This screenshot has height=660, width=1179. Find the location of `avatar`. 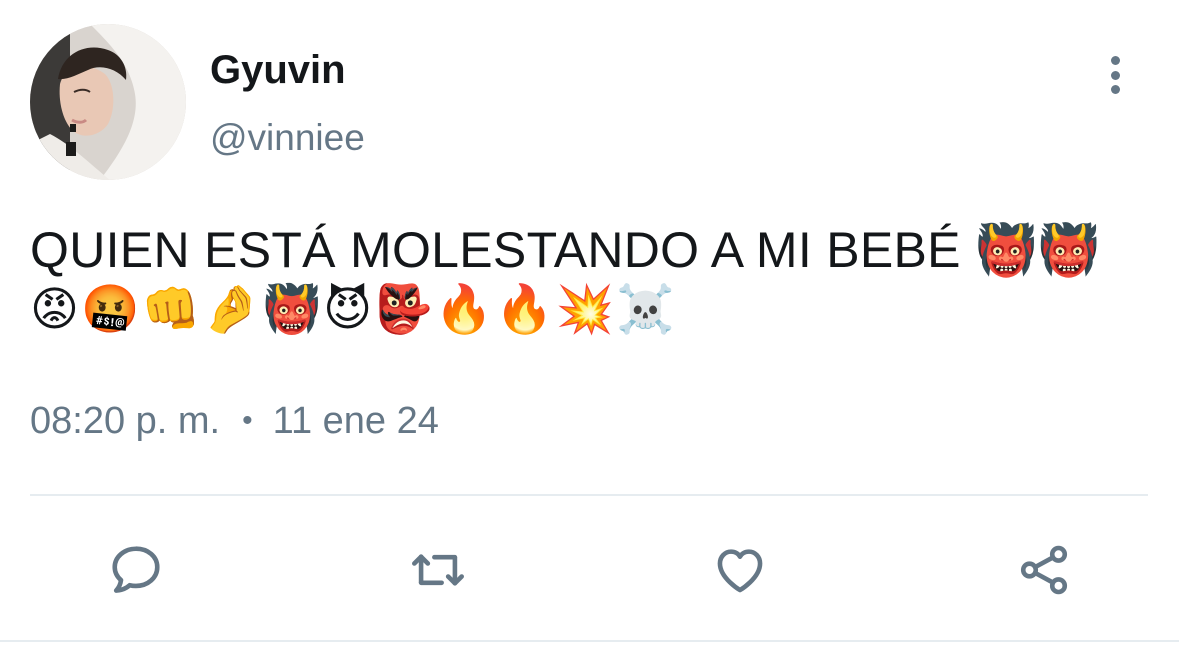

avatar is located at coordinates (108, 102).